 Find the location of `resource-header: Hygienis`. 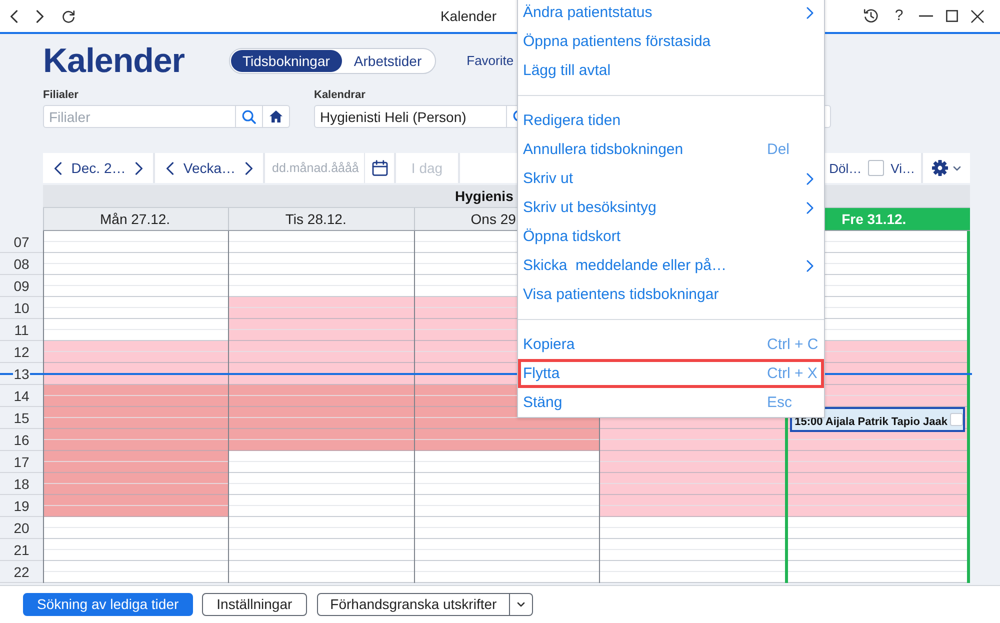

resource-header: Hygienis is located at coordinates (484, 196).